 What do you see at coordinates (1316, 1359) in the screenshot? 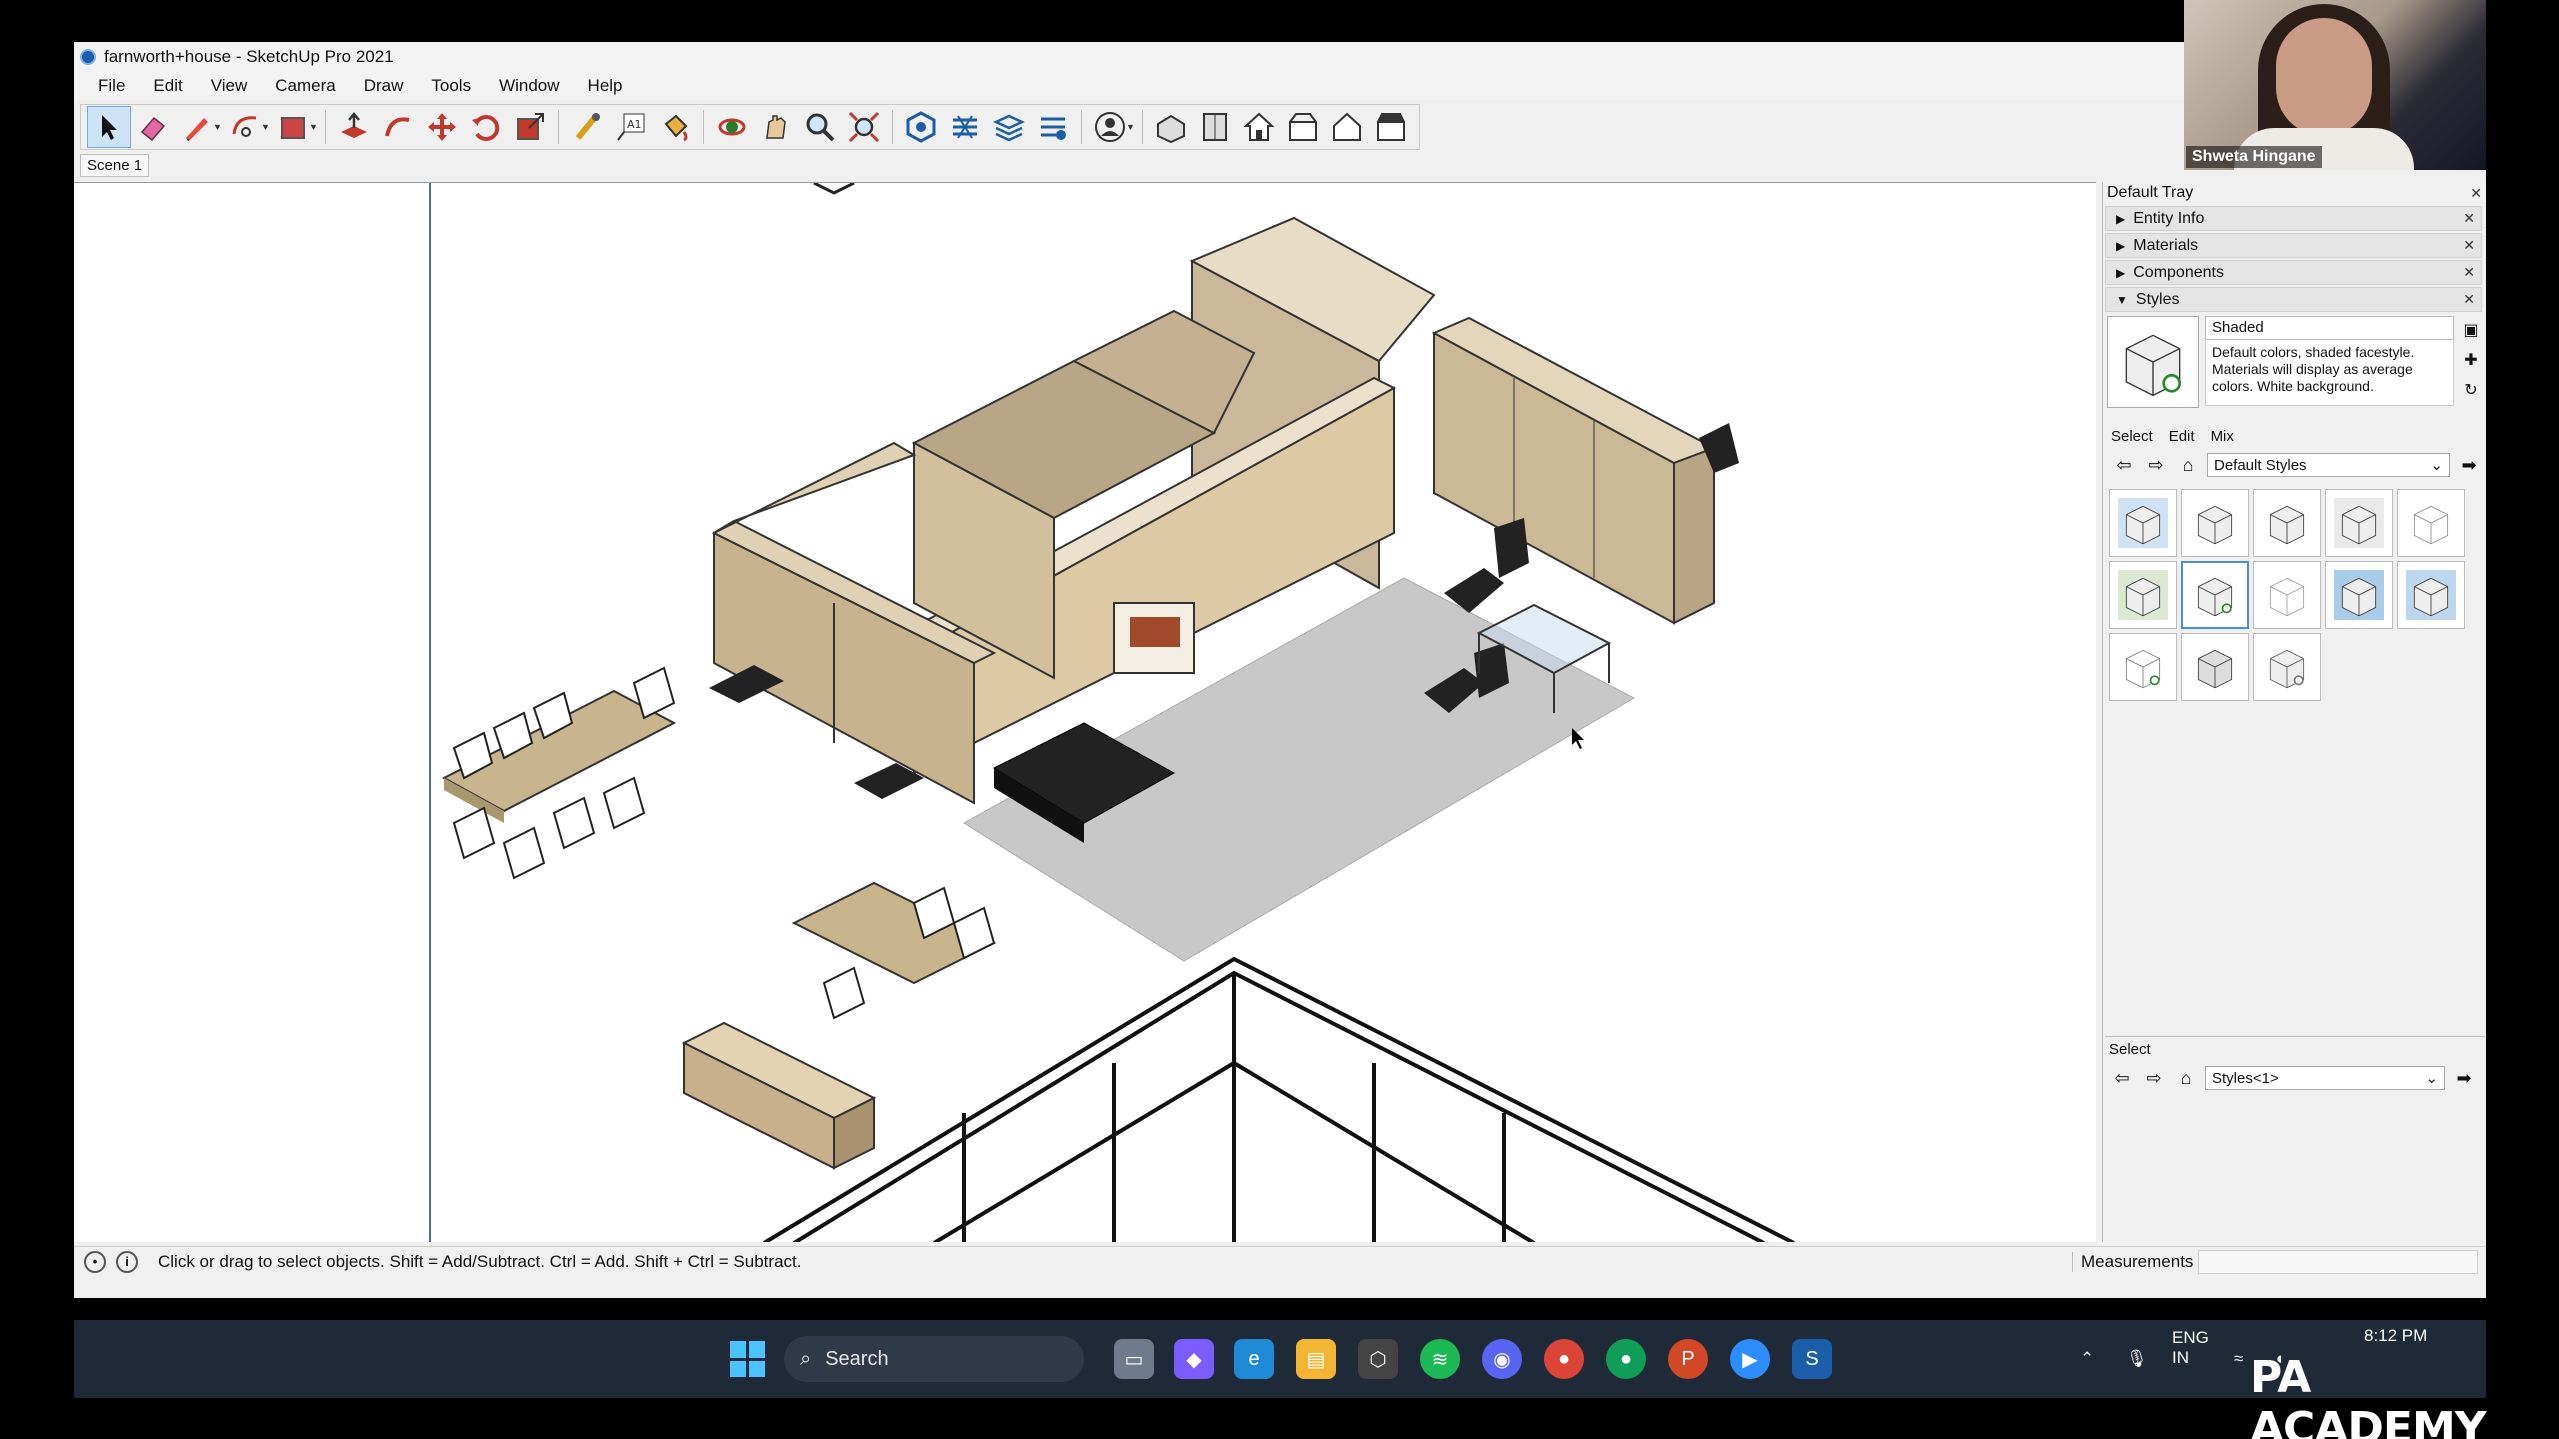
I see `file-explorer-icon: ▤` at bounding box center [1316, 1359].